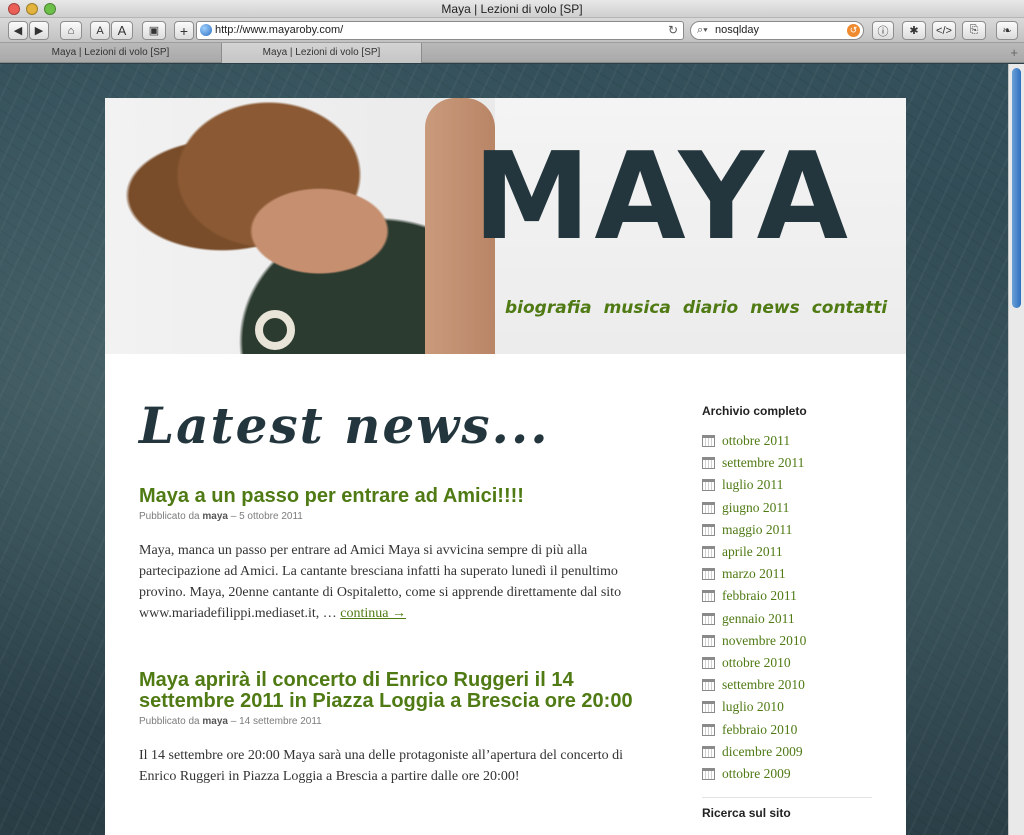 The image size is (1024, 835). I want to click on text-smaller-label: A, so click(100, 30).